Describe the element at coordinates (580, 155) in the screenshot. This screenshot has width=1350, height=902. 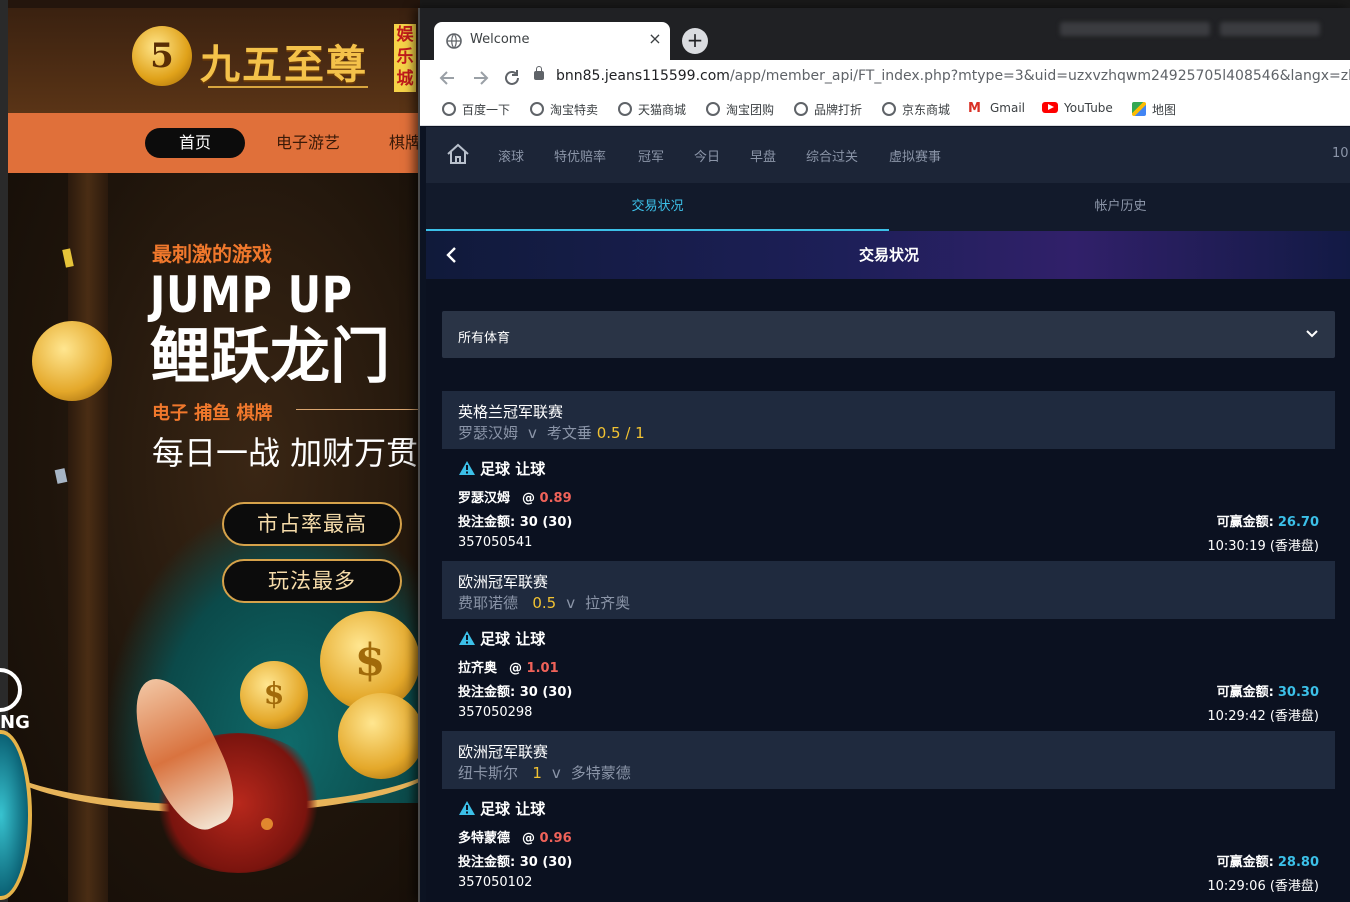
I see `nav-best-odds: 特优赔率` at that location.